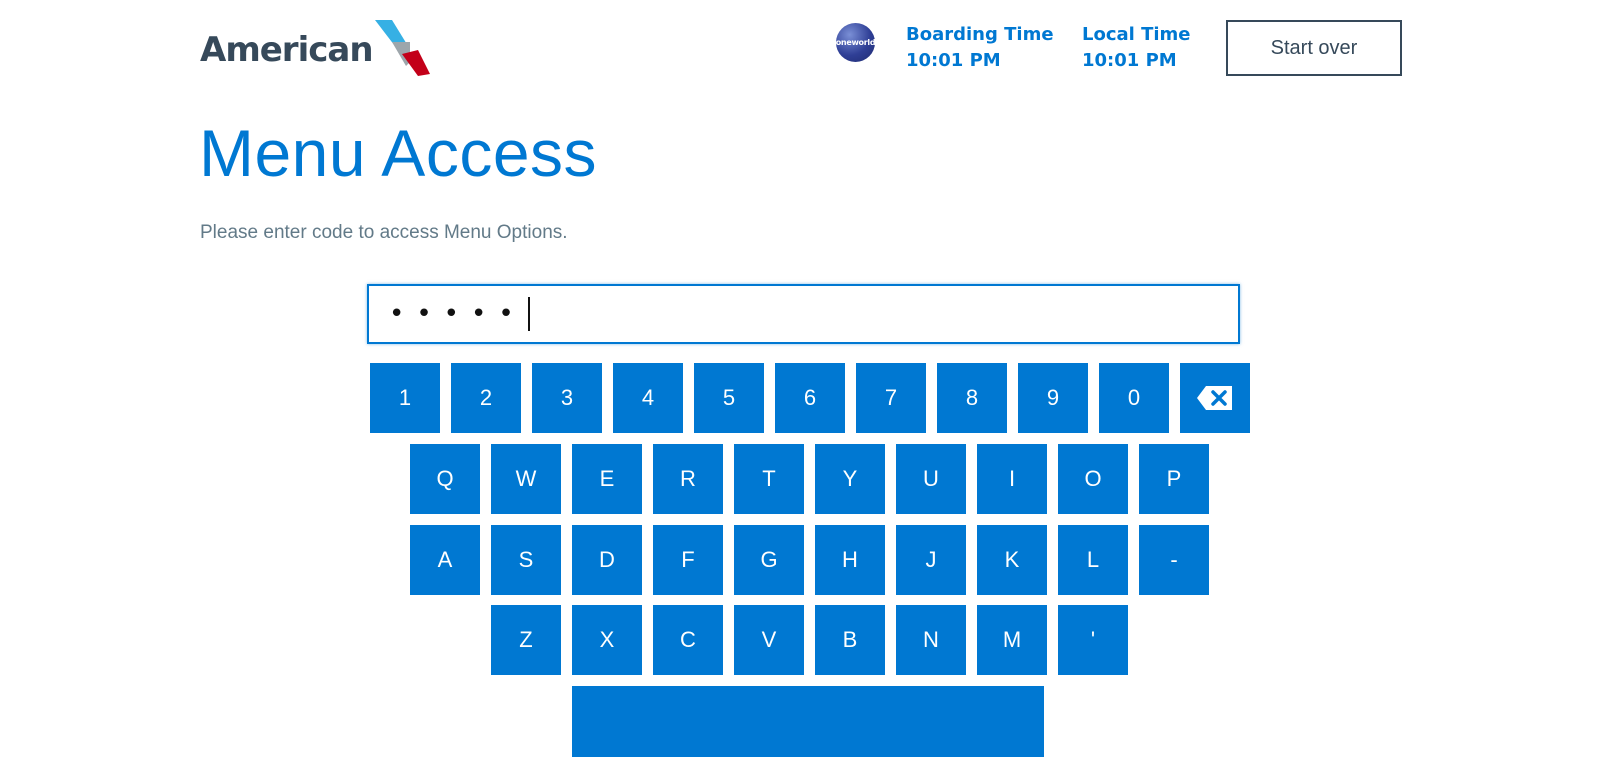 The image size is (1600, 757). Describe the element at coordinates (1174, 560) in the screenshot. I see `key-hyphen: -` at that location.